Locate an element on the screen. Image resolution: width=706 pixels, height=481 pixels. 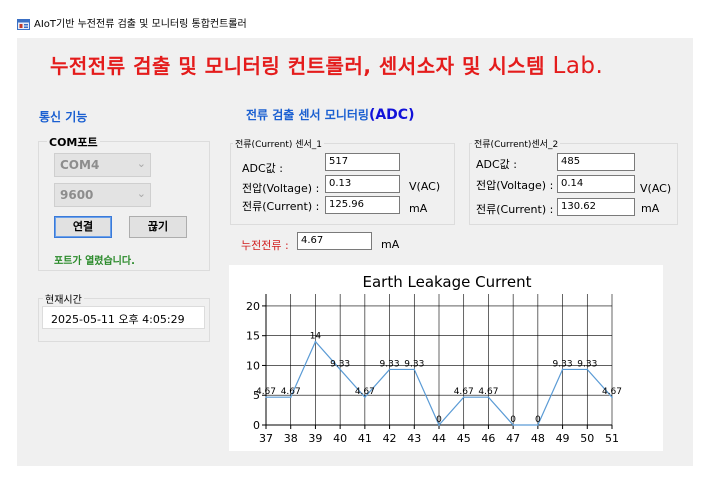
y-tick-label: 0 is located at coordinates (256, 425).